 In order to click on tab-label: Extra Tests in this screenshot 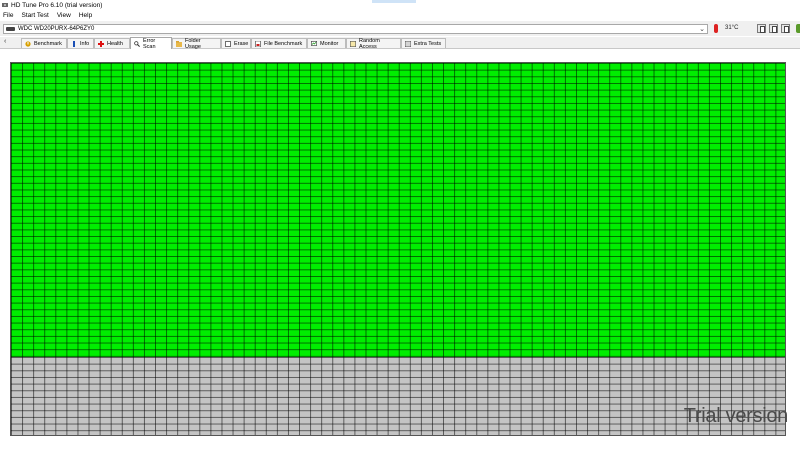, I will do `click(428, 43)`.